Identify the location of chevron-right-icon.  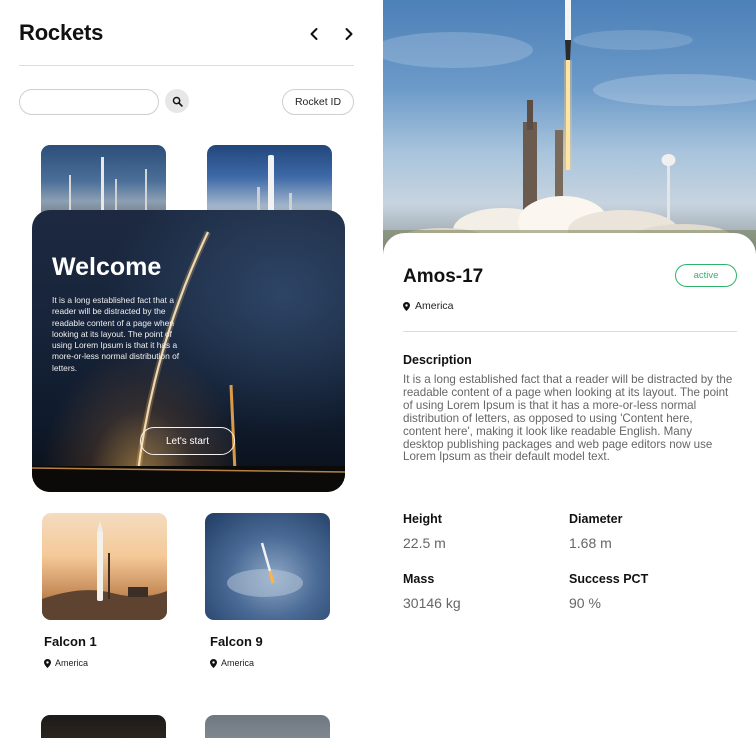
(349, 34).